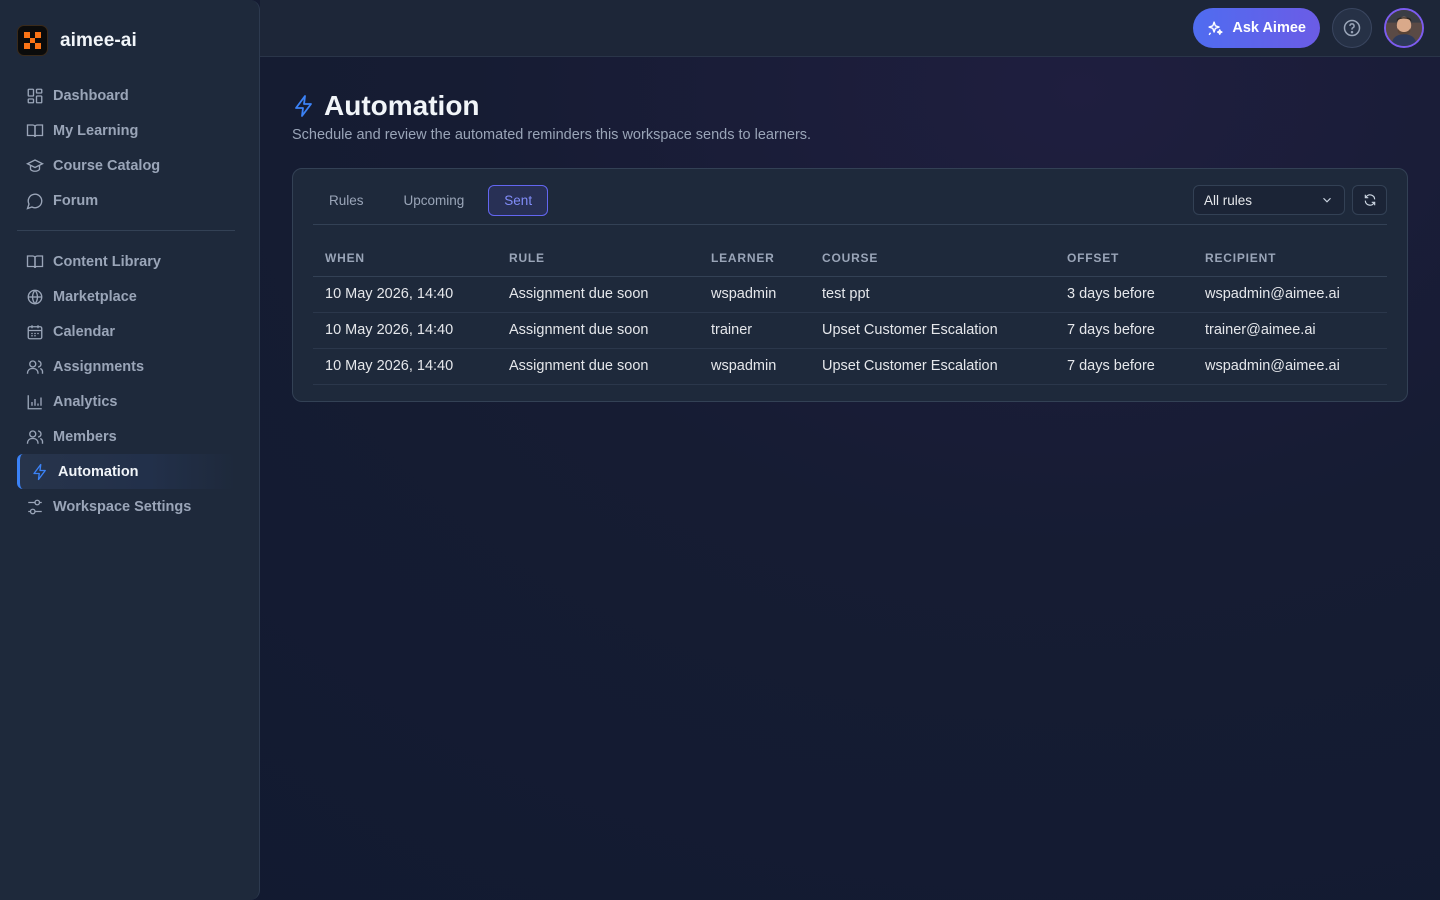  What do you see at coordinates (35, 297) in the screenshot?
I see `globe-icon` at bounding box center [35, 297].